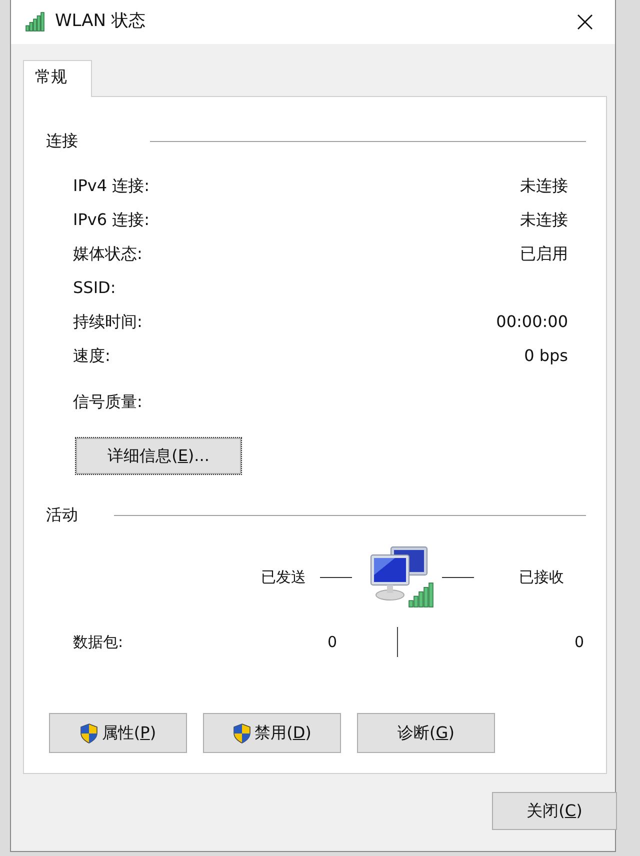 This screenshot has width=640, height=856. Describe the element at coordinates (107, 322) in the screenshot. I see `field-label: 持续时间:` at that location.